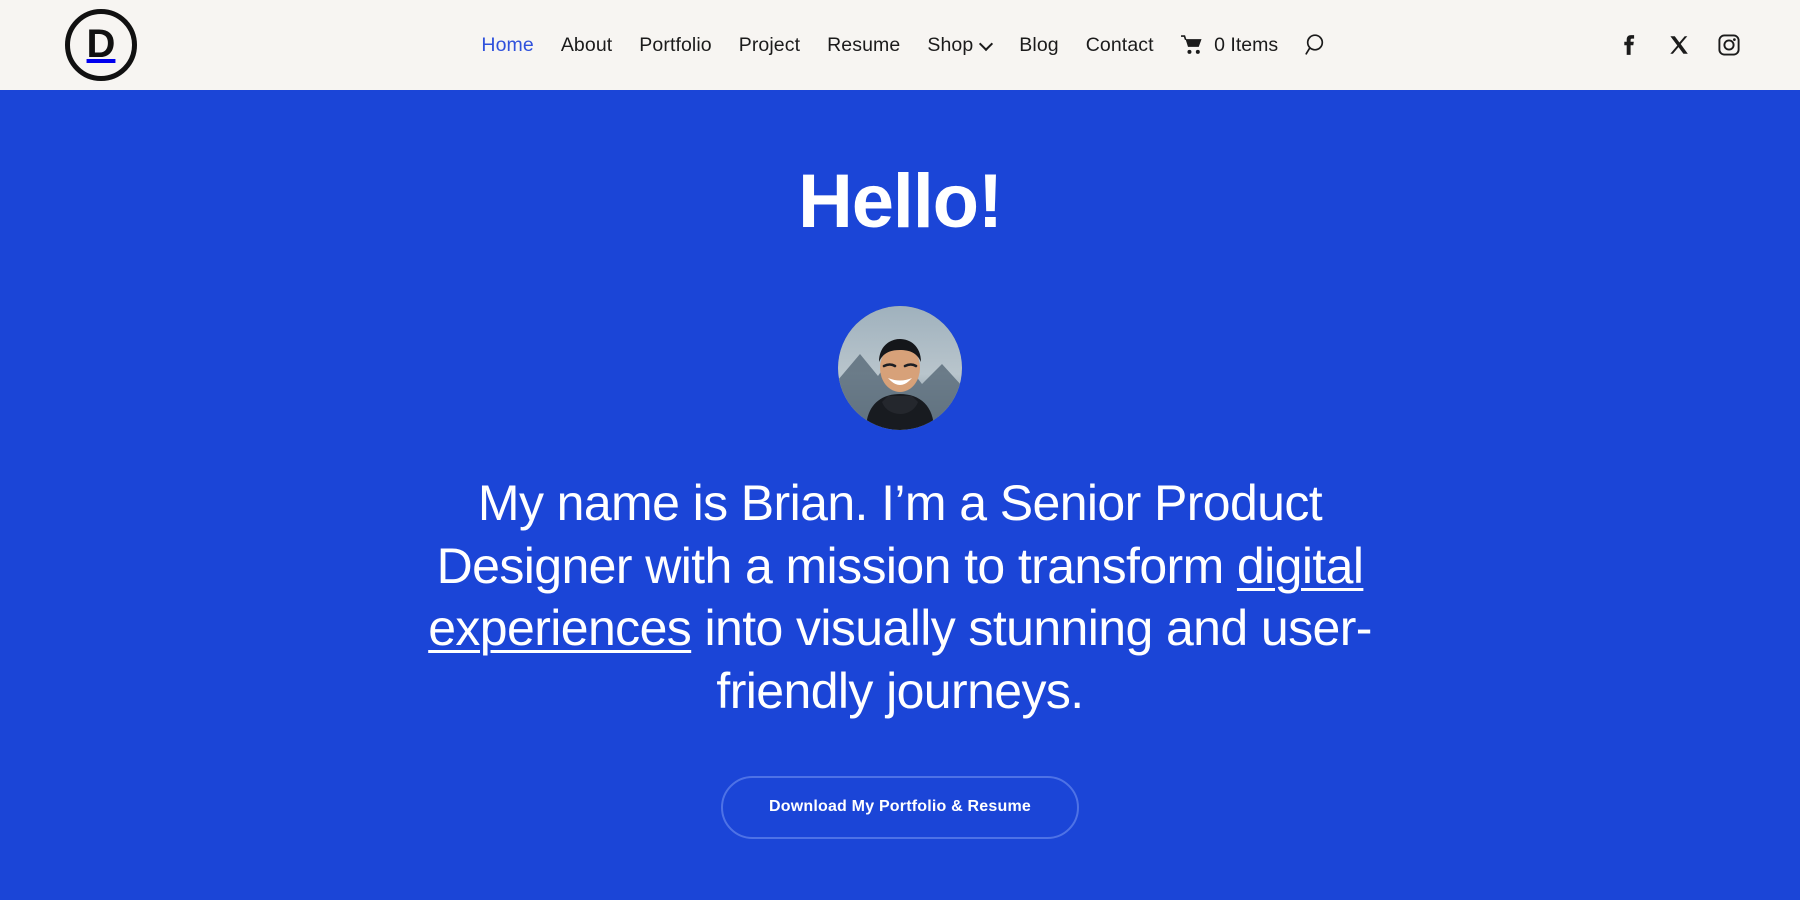  I want to click on facebook-link, so click(1629, 45).